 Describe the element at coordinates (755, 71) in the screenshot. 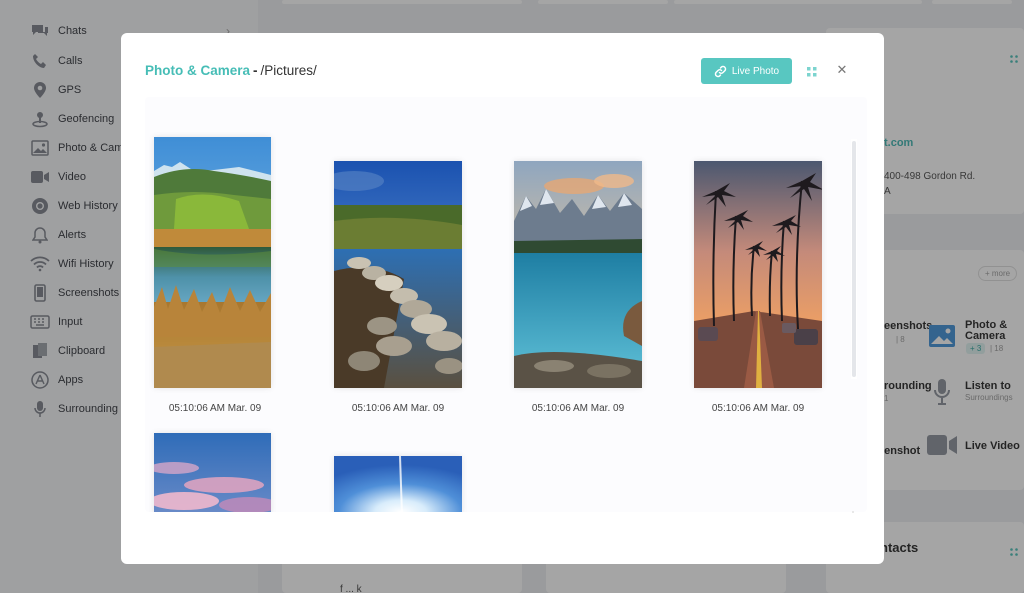

I see `live-photo-label: Live Photo` at that location.